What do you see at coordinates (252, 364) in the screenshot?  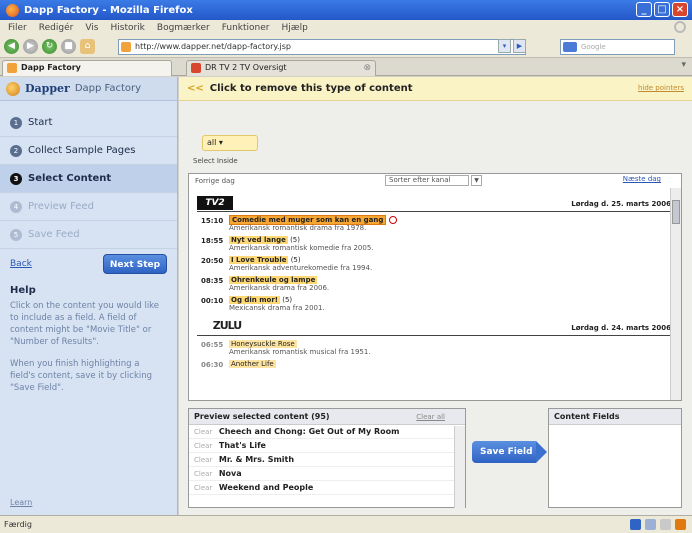 I see `program-title: Another Life` at bounding box center [252, 364].